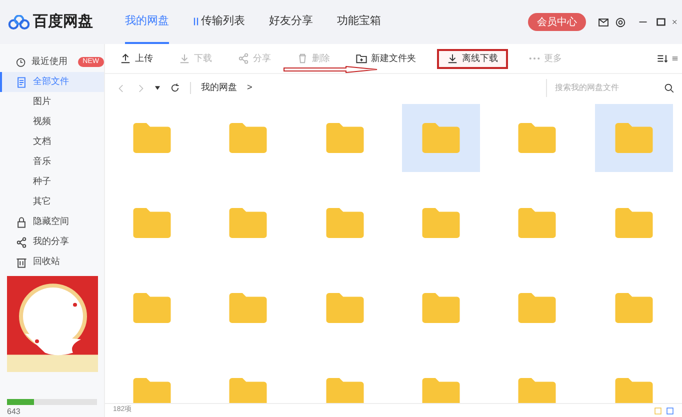  What do you see at coordinates (603, 22) in the screenshot?
I see `mail-icon` at bounding box center [603, 22].